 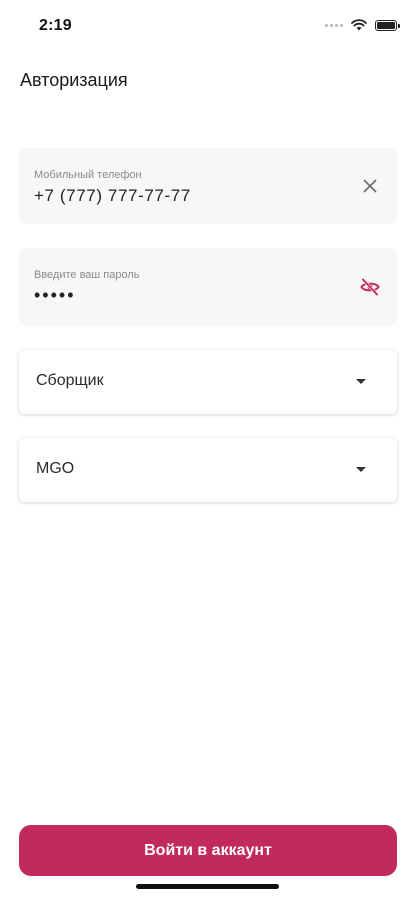 I want to click on phone-field-label: Мобильный телефон, so click(x=88, y=175).